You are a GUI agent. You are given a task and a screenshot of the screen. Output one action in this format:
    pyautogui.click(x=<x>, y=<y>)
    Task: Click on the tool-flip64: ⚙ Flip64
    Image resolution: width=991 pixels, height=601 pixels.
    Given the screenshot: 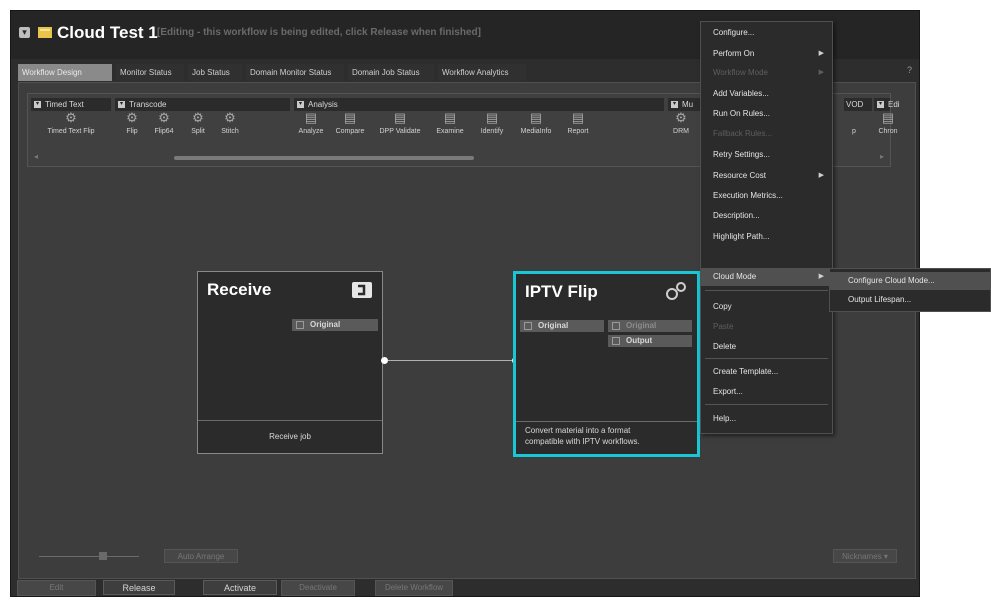 What is the action you would take?
    pyautogui.click(x=164, y=123)
    